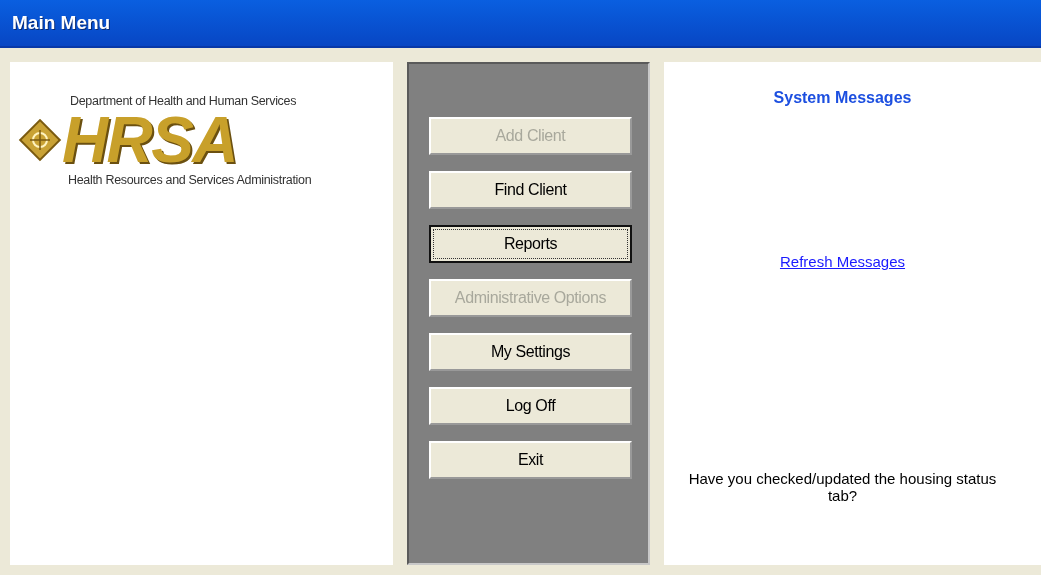 This screenshot has height=575, width=1041. What do you see at coordinates (149, 139) in the screenshot?
I see `logo-wordmark: HRSA` at bounding box center [149, 139].